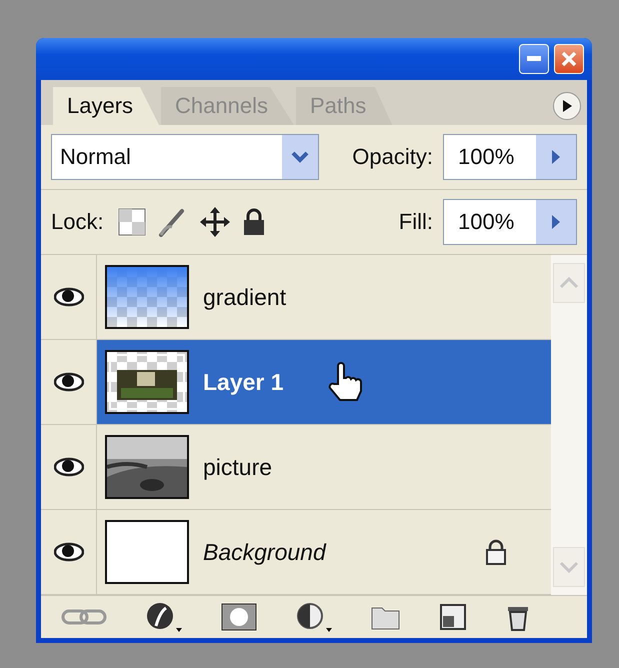 This screenshot has width=619, height=668. I want to click on play-icon, so click(567, 106).